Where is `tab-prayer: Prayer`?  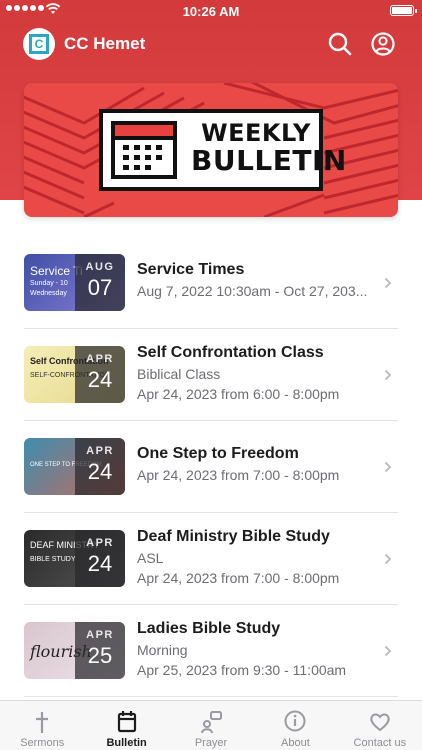
tab-prayer: Prayer is located at coordinates (211, 725).